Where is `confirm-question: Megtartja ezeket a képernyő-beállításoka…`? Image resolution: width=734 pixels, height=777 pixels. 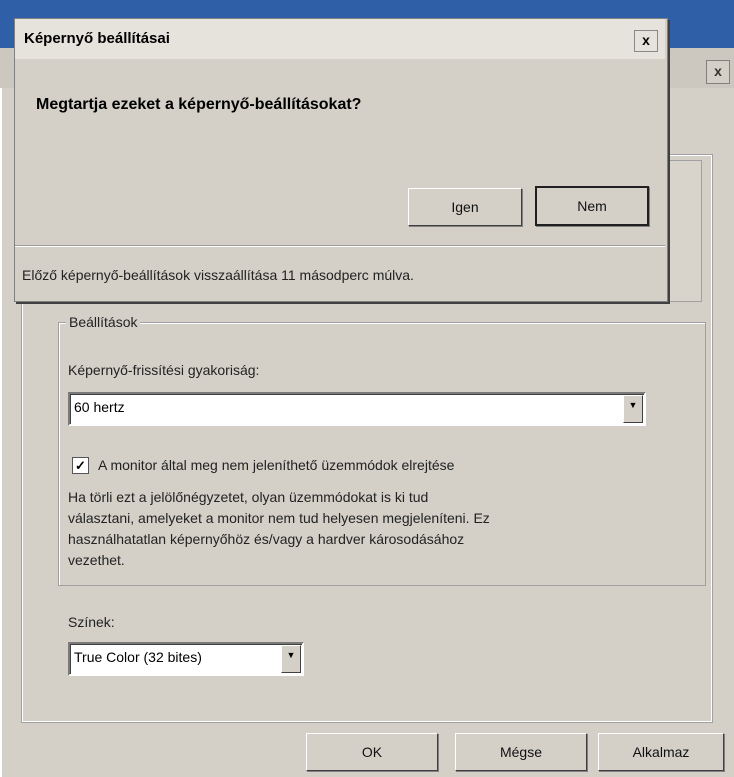 confirm-question: Megtartja ezeket a képernyő-beállításoka… is located at coordinates (199, 104).